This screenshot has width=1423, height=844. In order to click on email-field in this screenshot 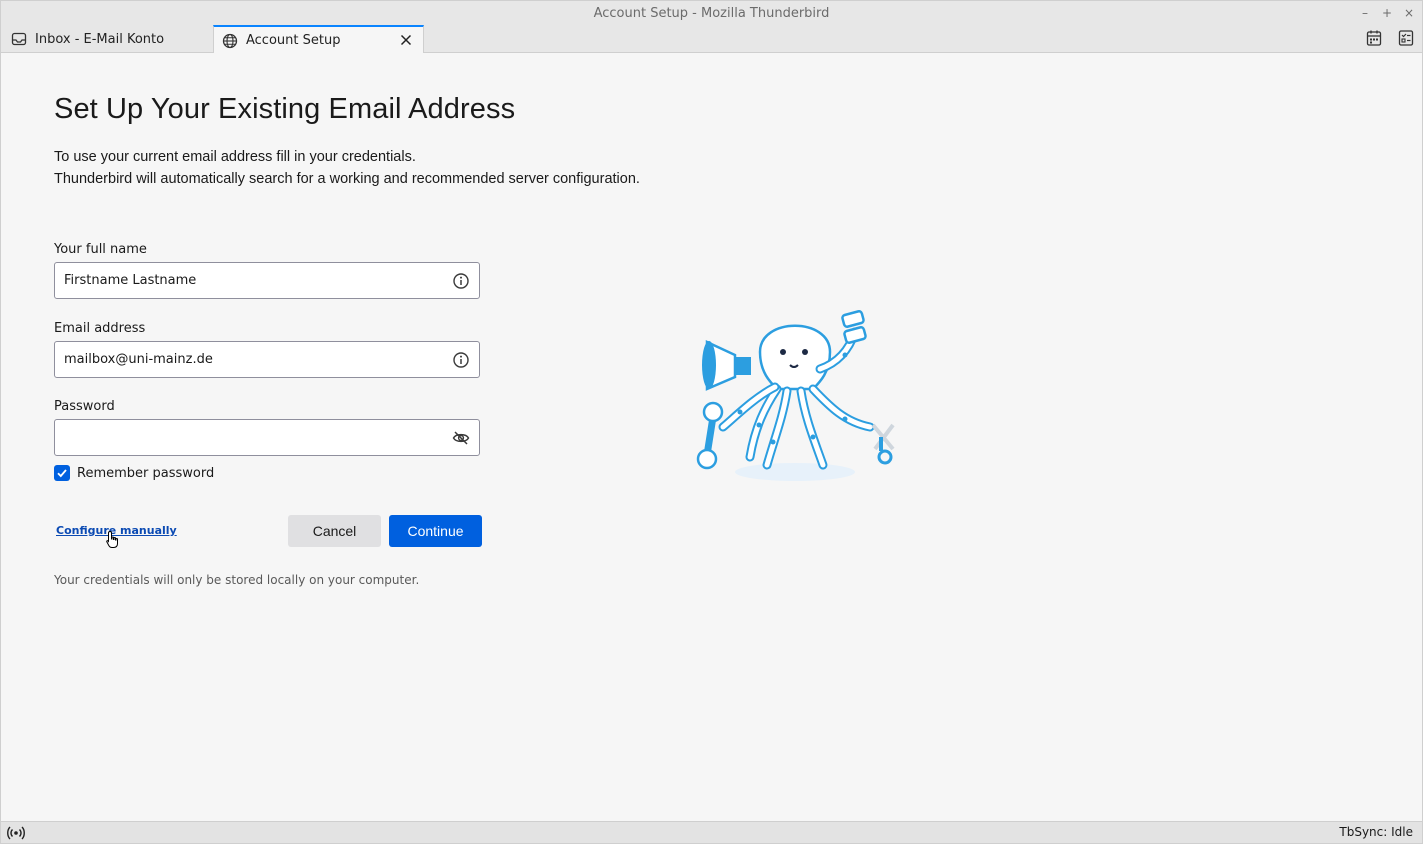, I will do `click(267, 359)`.